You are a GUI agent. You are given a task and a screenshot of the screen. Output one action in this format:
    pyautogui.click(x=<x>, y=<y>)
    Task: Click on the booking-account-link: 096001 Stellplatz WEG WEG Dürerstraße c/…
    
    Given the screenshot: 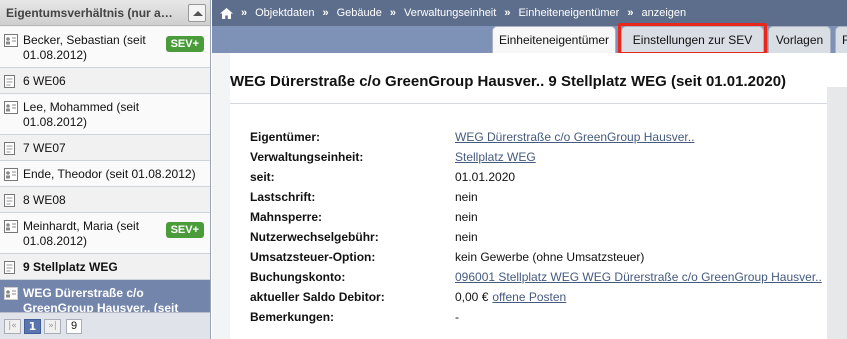 What is the action you would take?
    pyautogui.click(x=638, y=277)
    